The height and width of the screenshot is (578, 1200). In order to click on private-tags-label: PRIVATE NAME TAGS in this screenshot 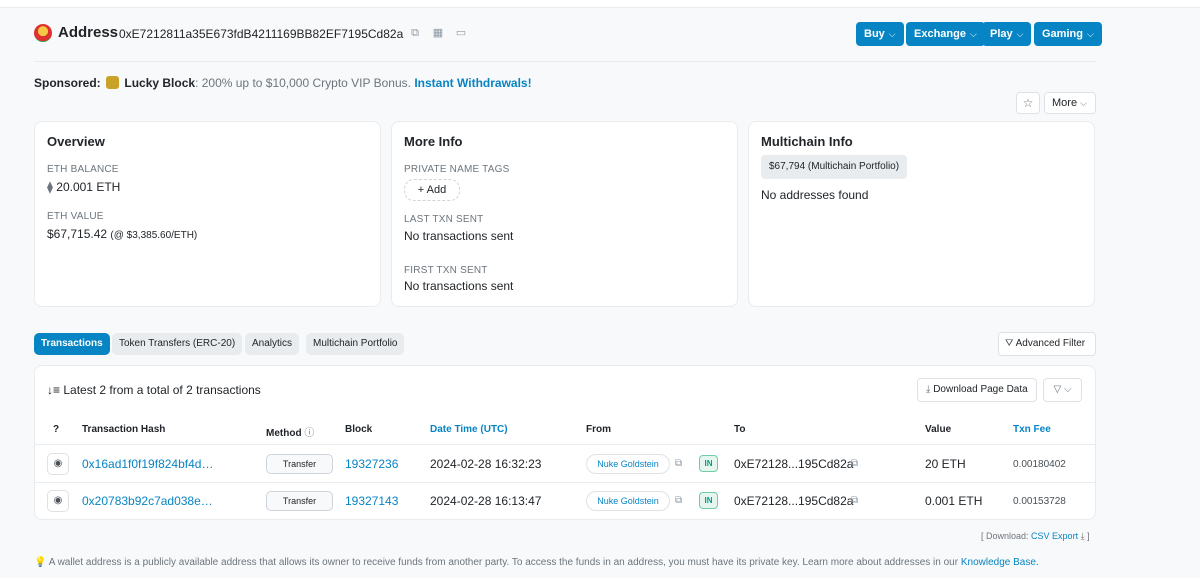, I will do `click(457, 169)`.